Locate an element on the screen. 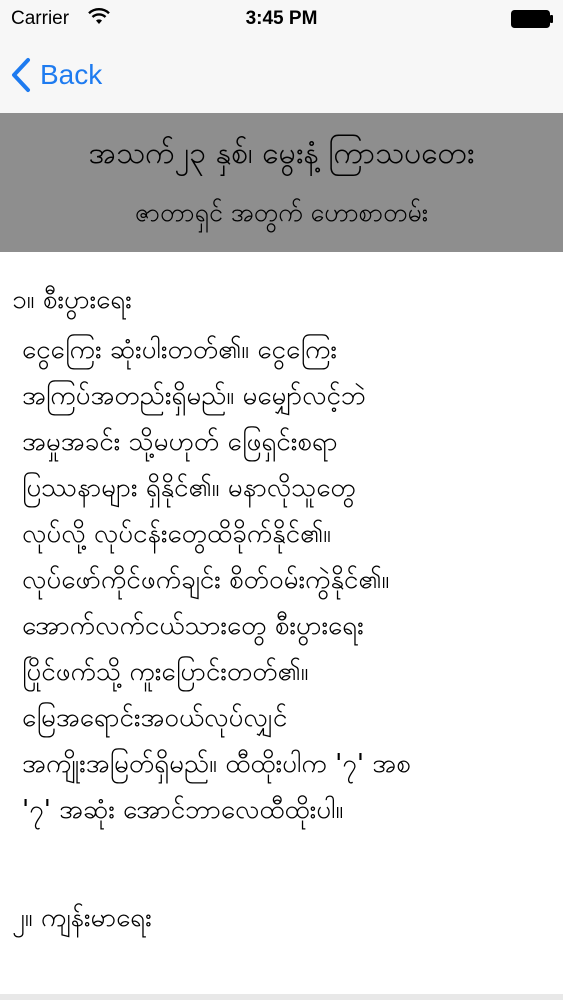 The height and width of the screenshot is (1000, 563). content-line: အကျိုးအမြတ်ရှိမည်။ ထီထိုးပါက '၇' အစ is located at coordinates (216, 764).